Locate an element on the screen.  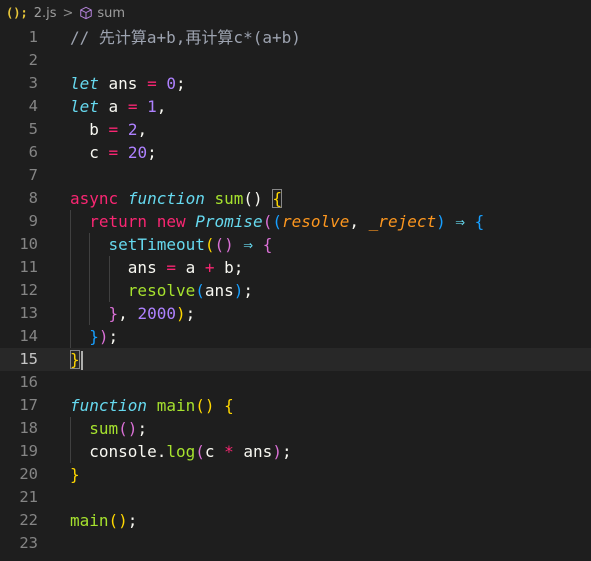
chevron-right-icon: > is located at coordinates (68, 13).